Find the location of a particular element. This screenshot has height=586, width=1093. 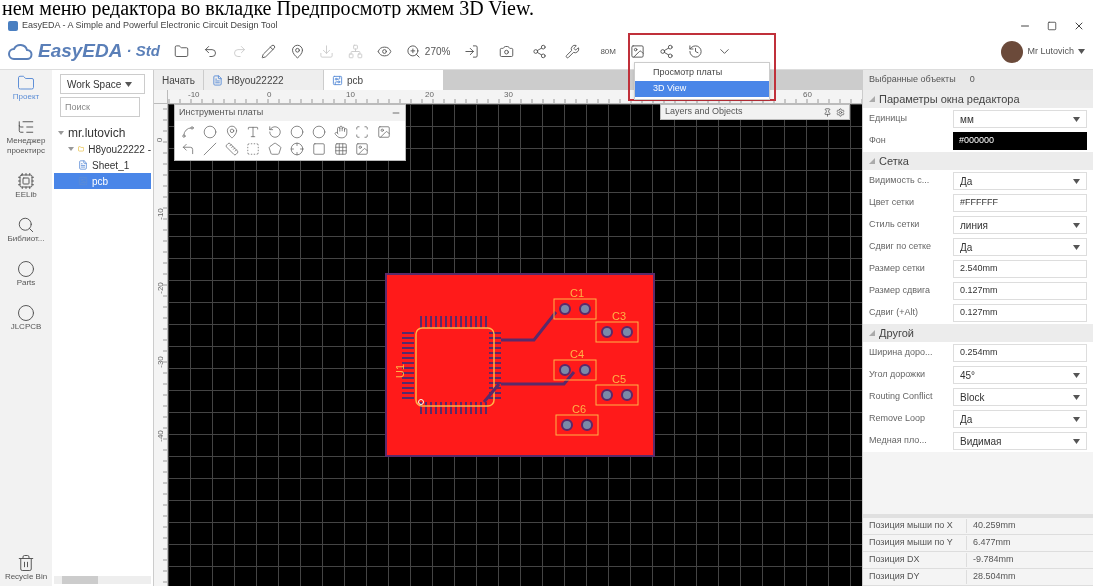

rail-button: Менеджер проектирс is located at coordinates (26, 137).